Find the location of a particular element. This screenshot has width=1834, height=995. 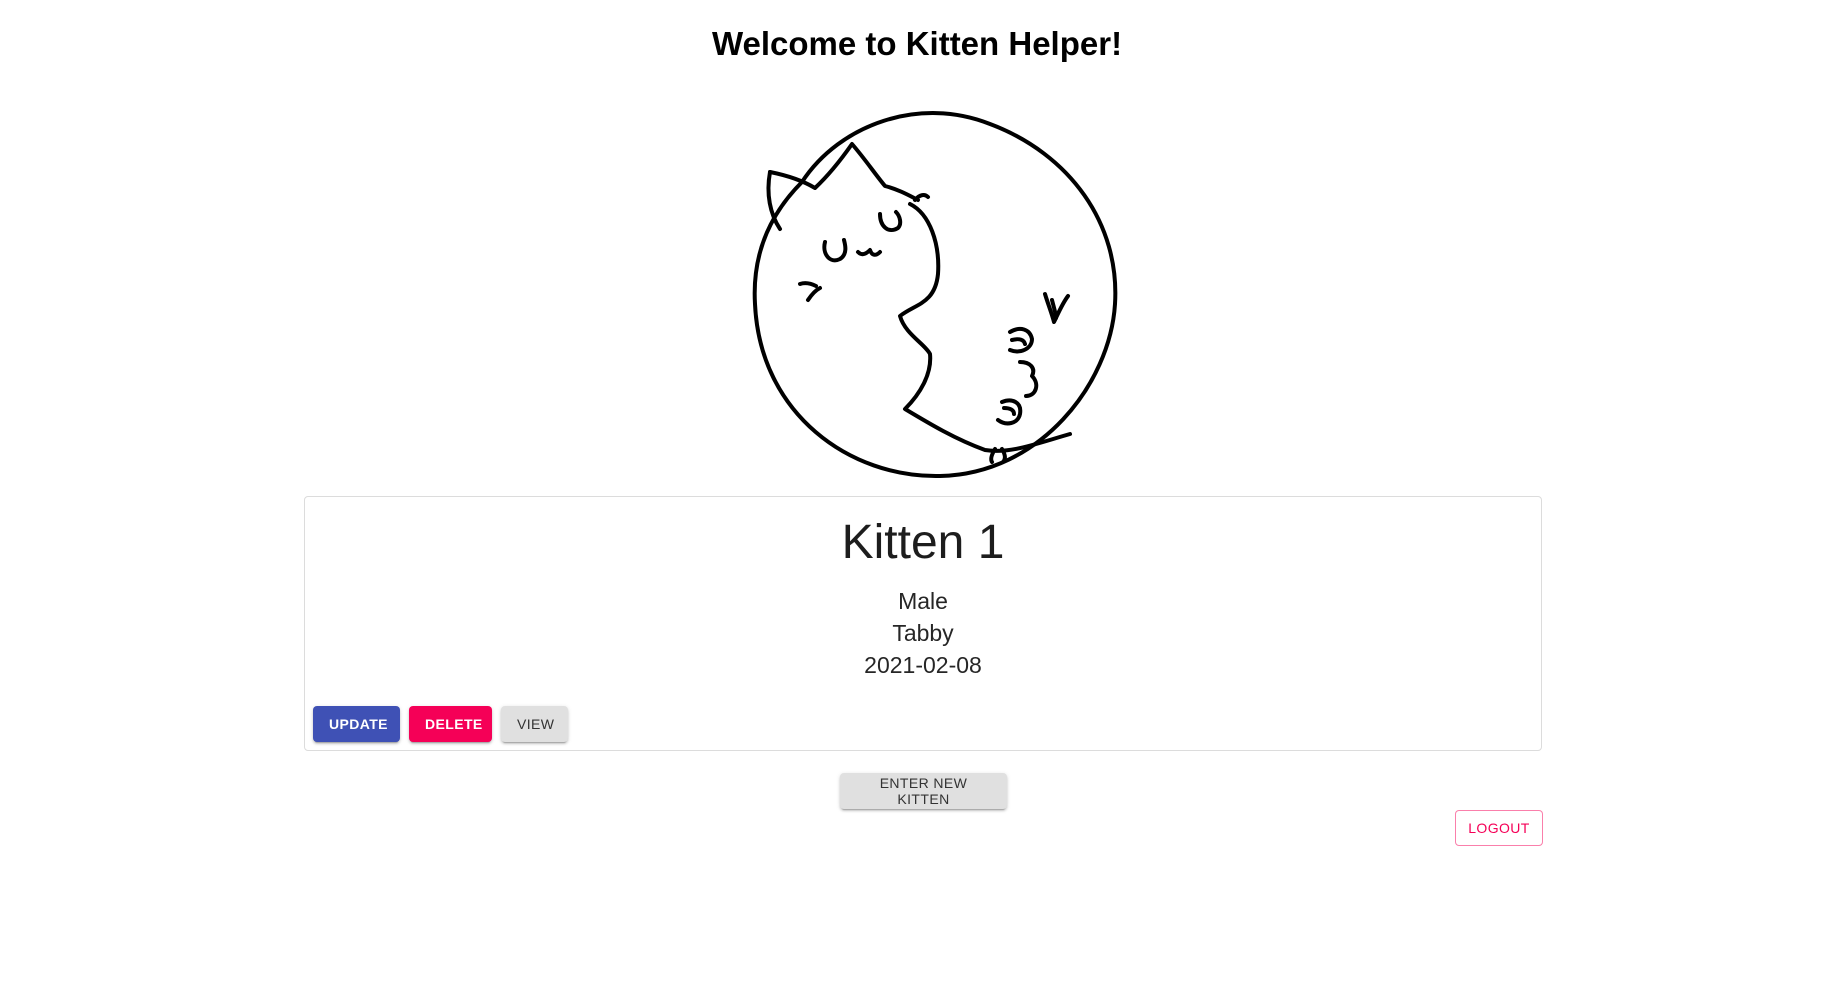

logout-button: LOGOUT is located at coordinates (1499, 828).